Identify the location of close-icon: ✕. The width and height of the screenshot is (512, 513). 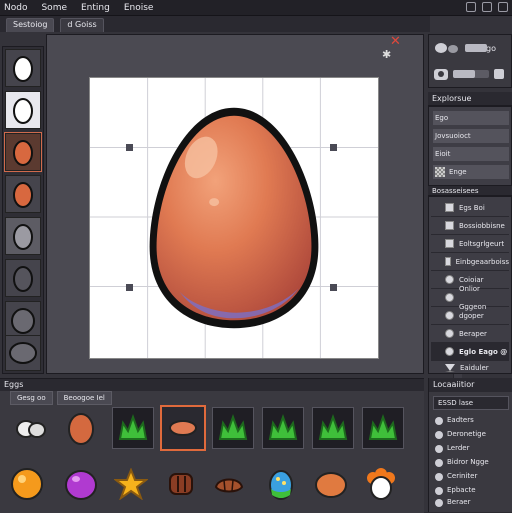
(395, 41).